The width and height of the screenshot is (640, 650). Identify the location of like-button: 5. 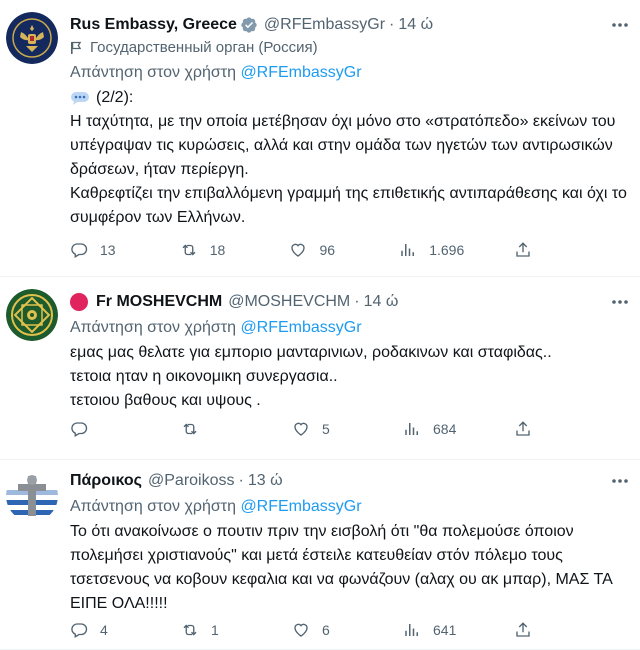
(322, 429).